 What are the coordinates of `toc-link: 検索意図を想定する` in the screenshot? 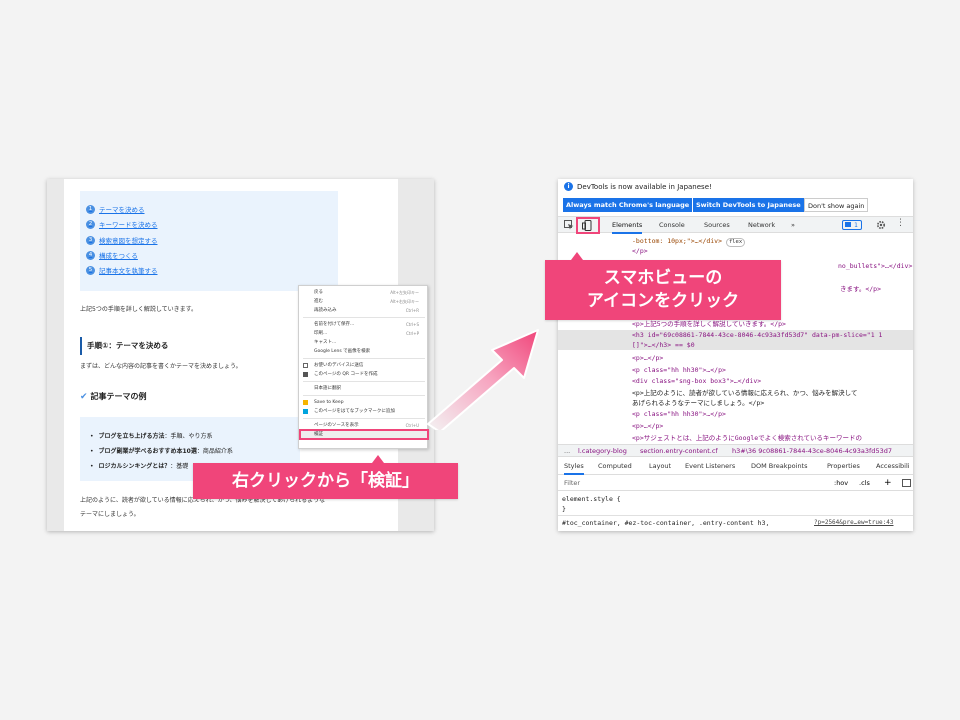 It's located at (128, 240).